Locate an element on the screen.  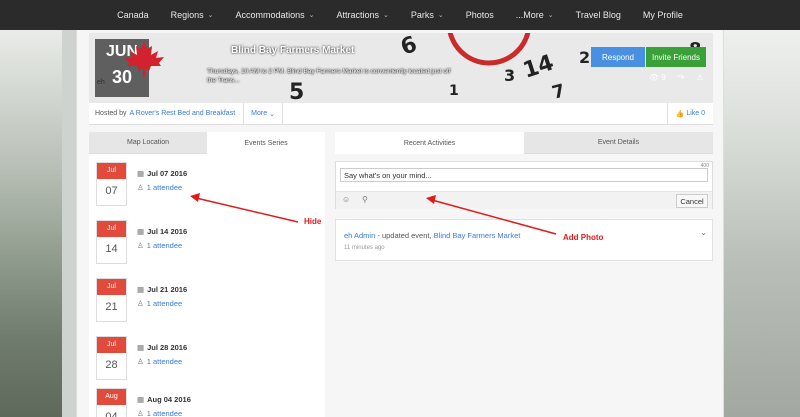
nav-label: Photos is located at coordinates (479, 15).